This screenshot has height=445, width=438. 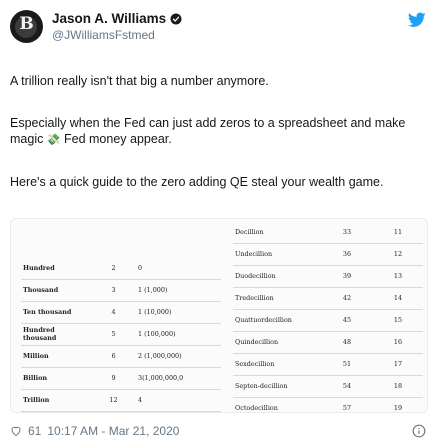 What do you see at coordinates (56, 290) in the screenshot?
I see `table-cell: Thousand` at bounding box center [56, 290].